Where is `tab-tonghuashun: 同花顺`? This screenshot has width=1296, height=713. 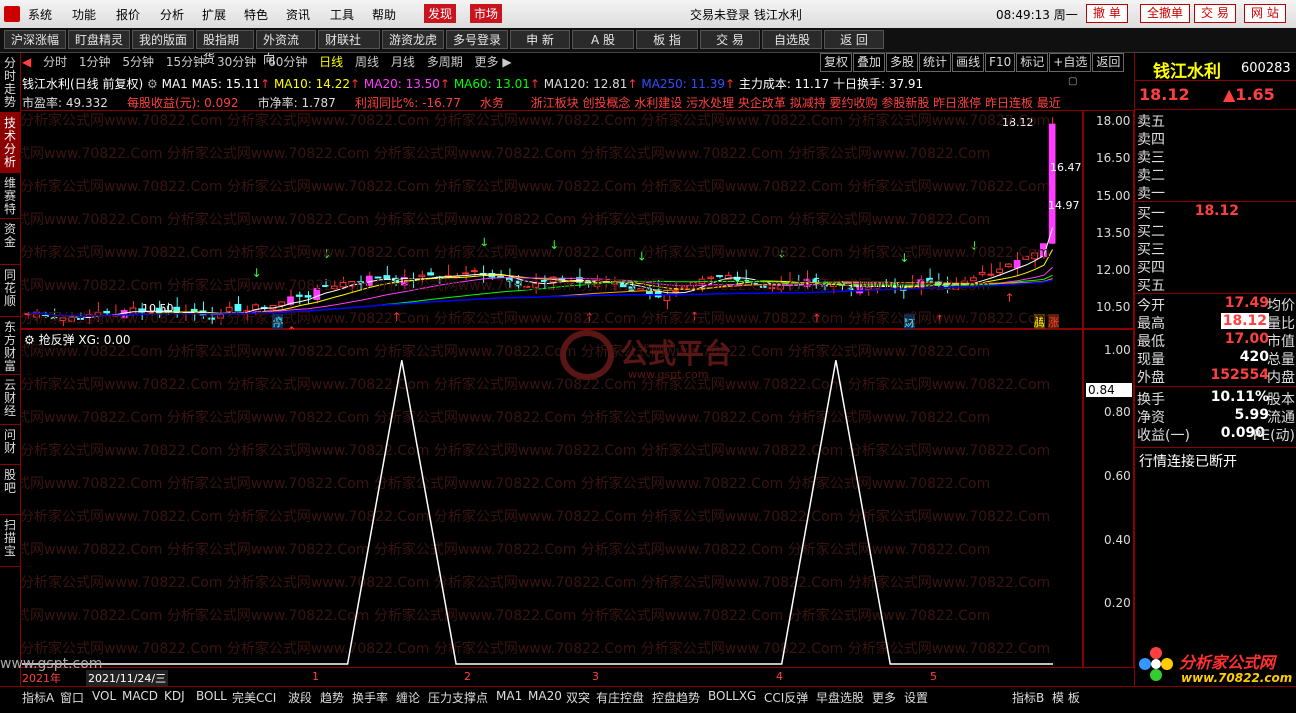 tab-tonghuashun: 同花顺 is located at coordinates (10, 291).